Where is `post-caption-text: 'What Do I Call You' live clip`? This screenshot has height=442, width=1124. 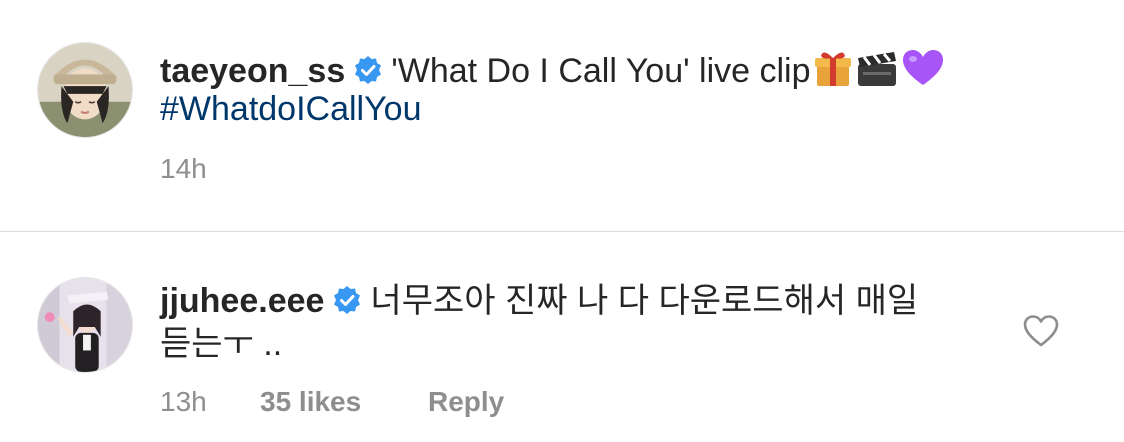 post-caption-text: 'What Do I Call You' live clip is located at coordinates (601, 71).